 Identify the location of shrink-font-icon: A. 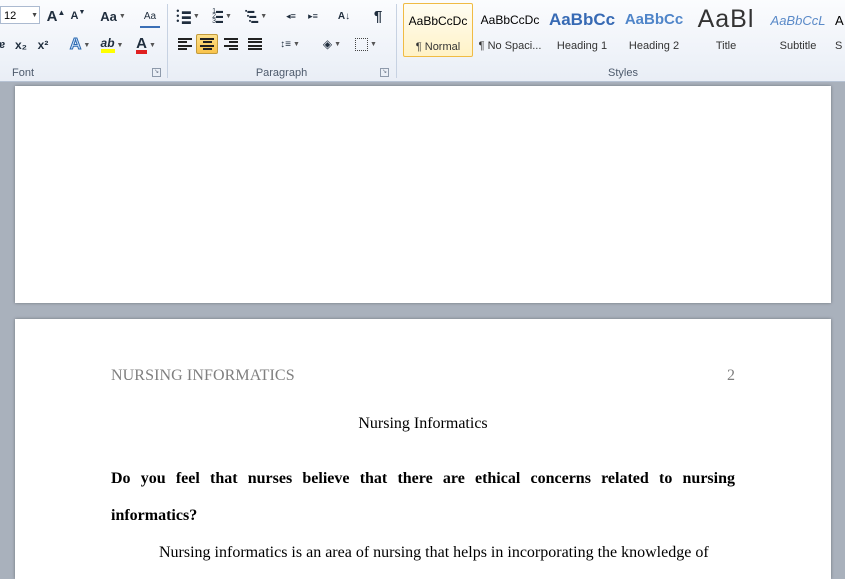
(74, 16).